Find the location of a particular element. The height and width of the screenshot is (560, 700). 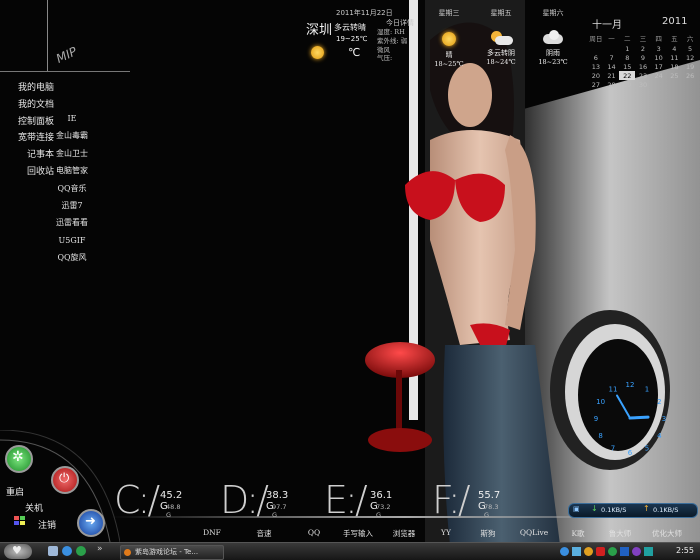

shortcut-control-panel: 控制面板 is located at coordinates (31, 122).